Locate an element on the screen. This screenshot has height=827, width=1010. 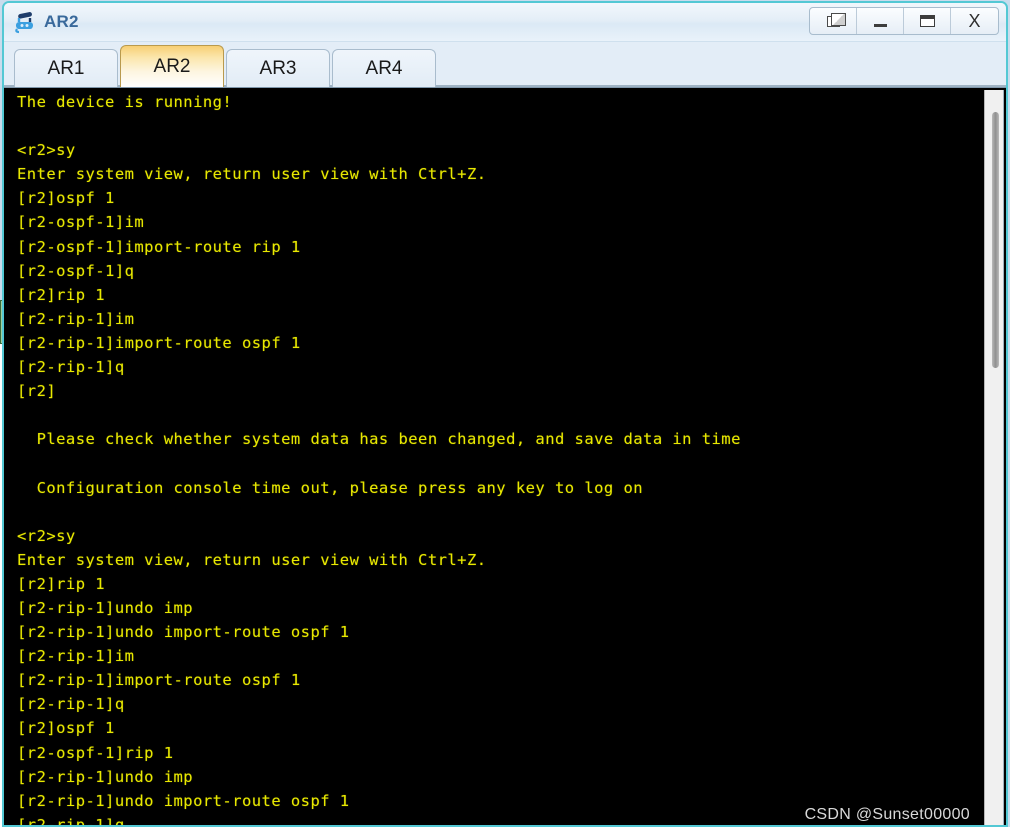
router-icon is located at coordinates (26, 22).